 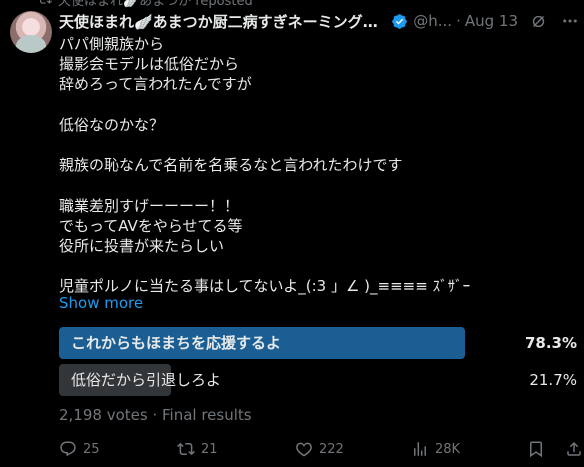 I want to click on repost-context: 天使ほまれ🪽あまつか reposted, so click(x=145, y=4).